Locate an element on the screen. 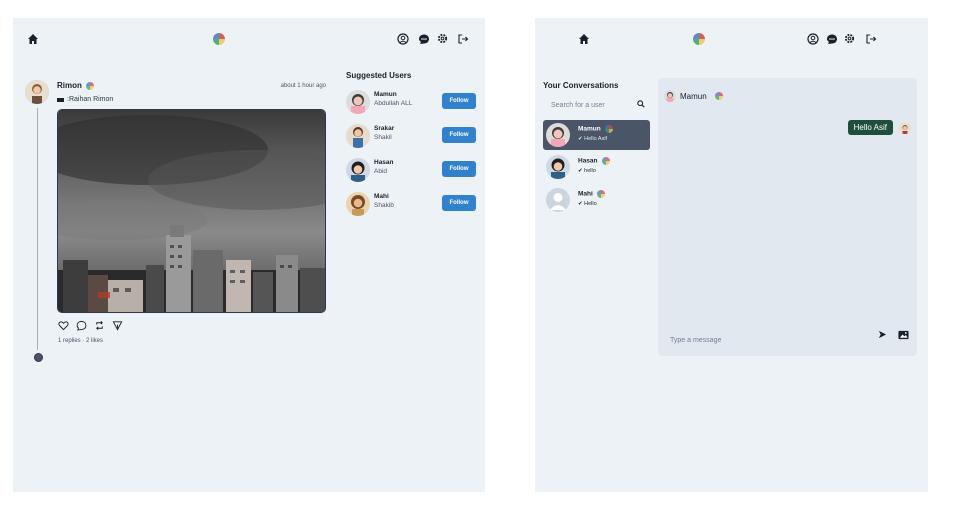 The width and height of the screenshot is (966, 513). conversation-last-message: ✔ Hello is located at coordinates (587, 204).